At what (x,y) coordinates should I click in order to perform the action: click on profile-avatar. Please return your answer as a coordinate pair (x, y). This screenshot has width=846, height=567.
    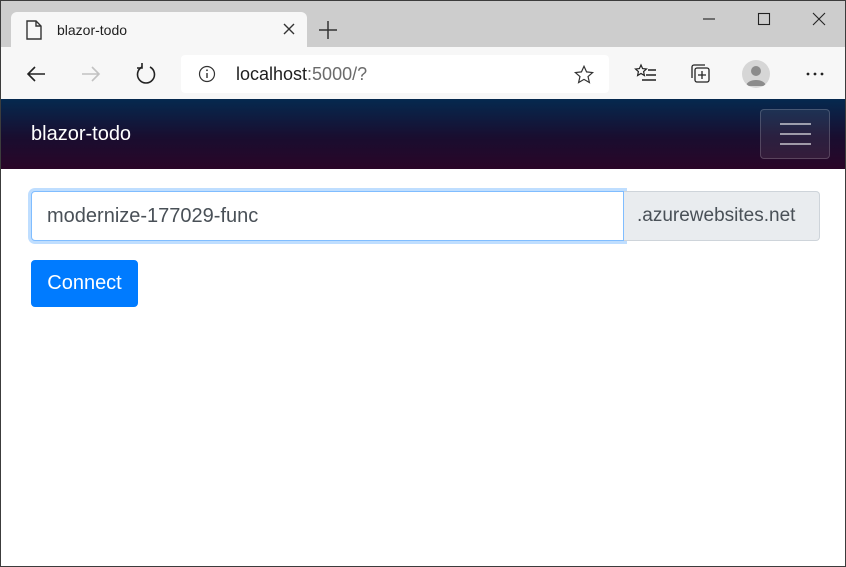
    Looking at the image, I should click on (756, 74).